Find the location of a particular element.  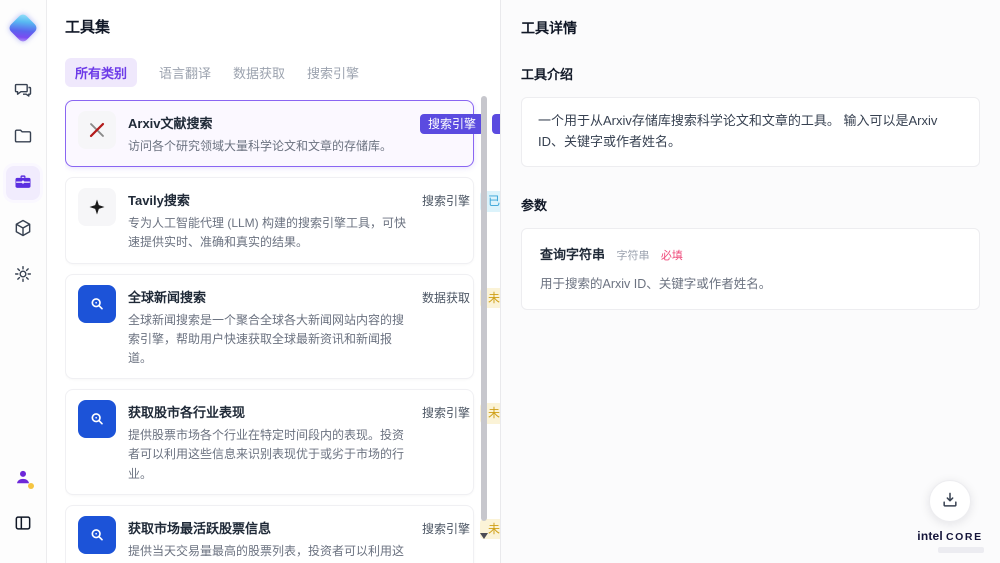

intel-core-logo: intel CORE is located at coordinates (949, 536).